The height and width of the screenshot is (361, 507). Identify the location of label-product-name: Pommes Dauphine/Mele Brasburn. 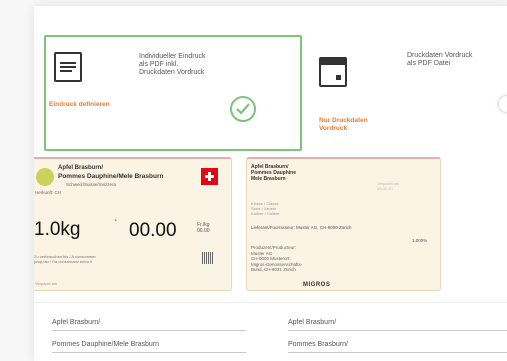
(111, 176).